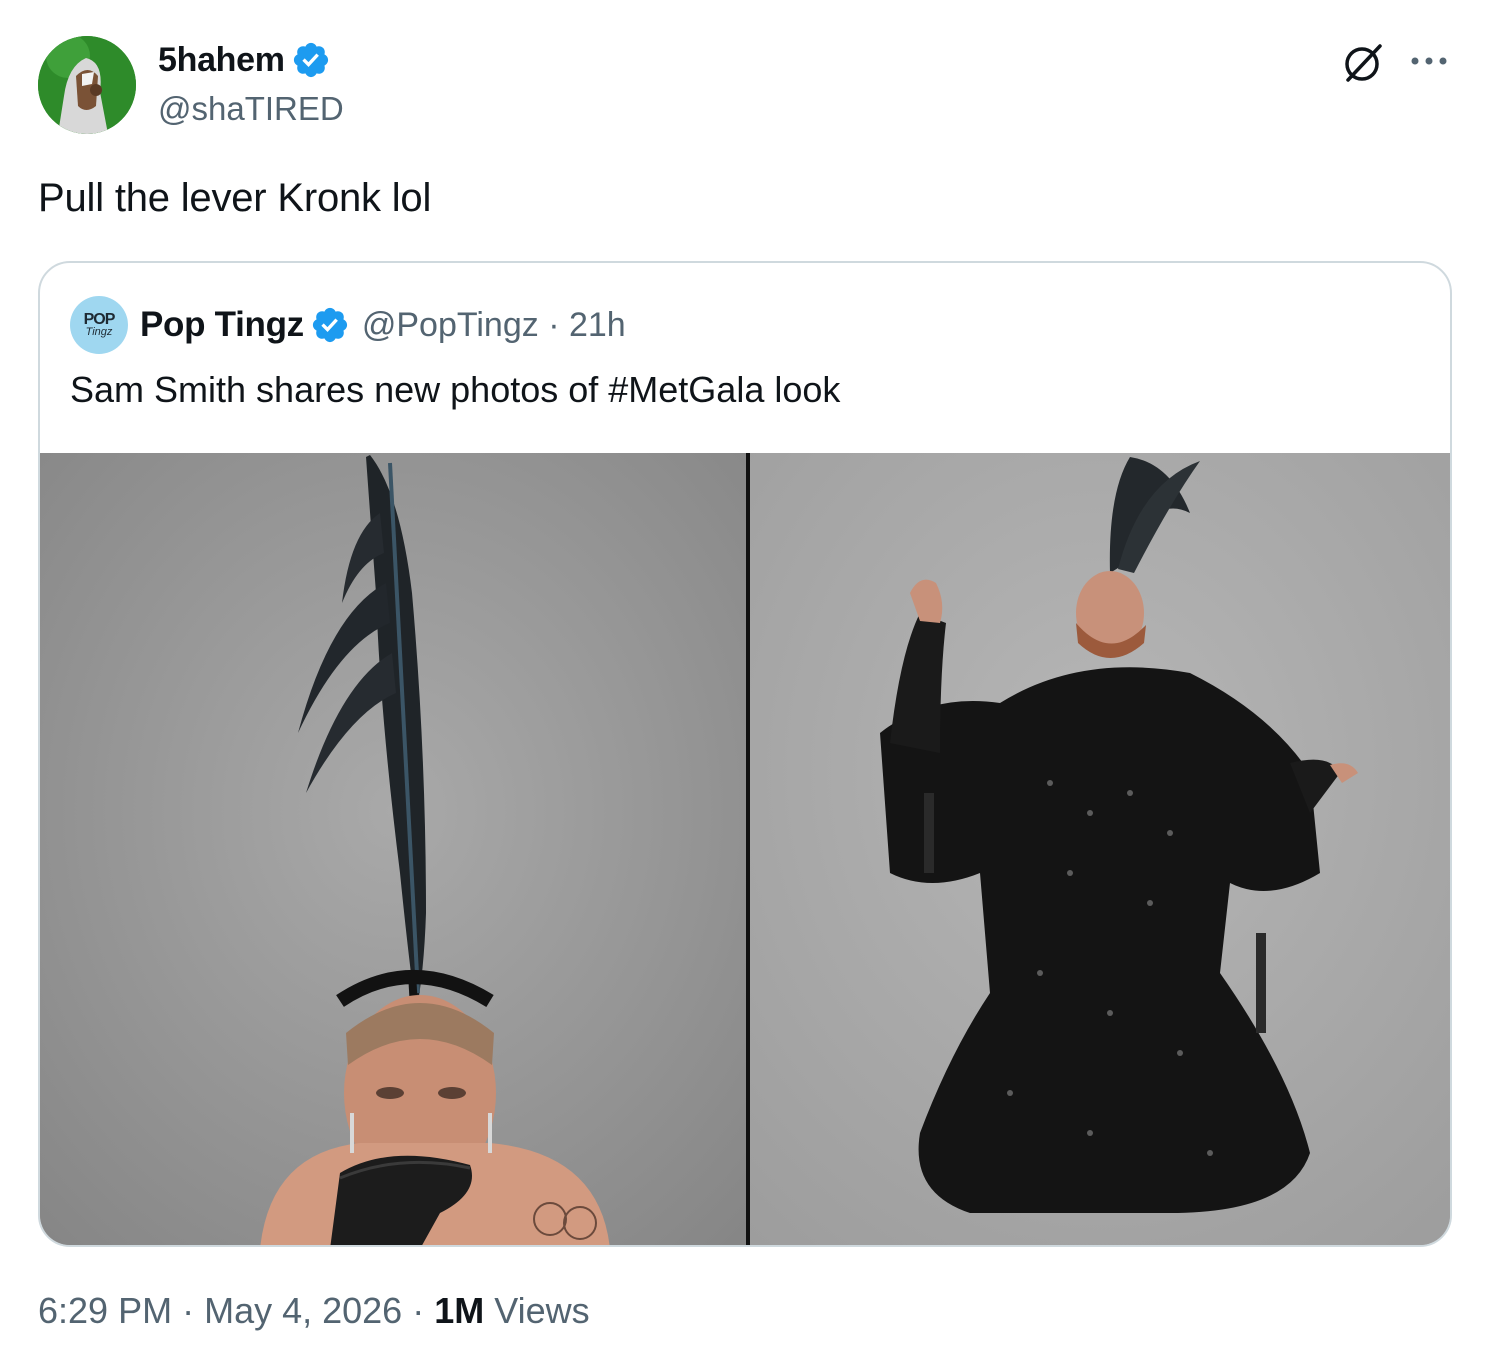 Image resolution: width=1488 pixels, height=1354 pixels. Describe the element at coordinates (251, 109) in the screenshot. I see `author-handle: @shaTIRED` at that location.